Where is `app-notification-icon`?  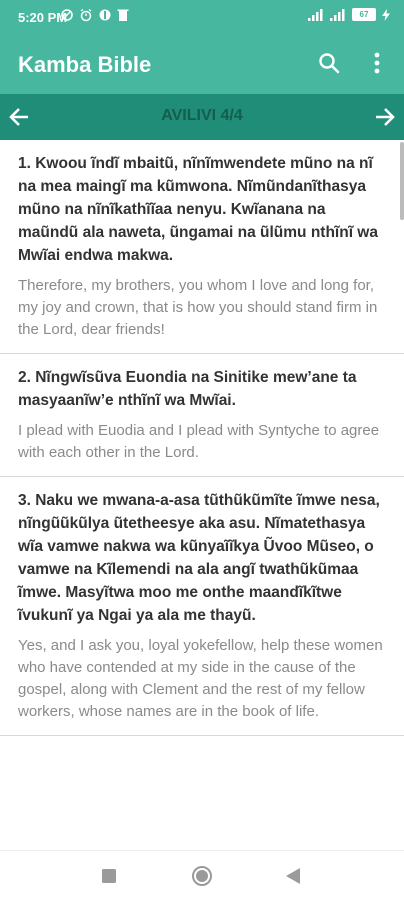 app-notification-icon is located at coordinates (105, 15).